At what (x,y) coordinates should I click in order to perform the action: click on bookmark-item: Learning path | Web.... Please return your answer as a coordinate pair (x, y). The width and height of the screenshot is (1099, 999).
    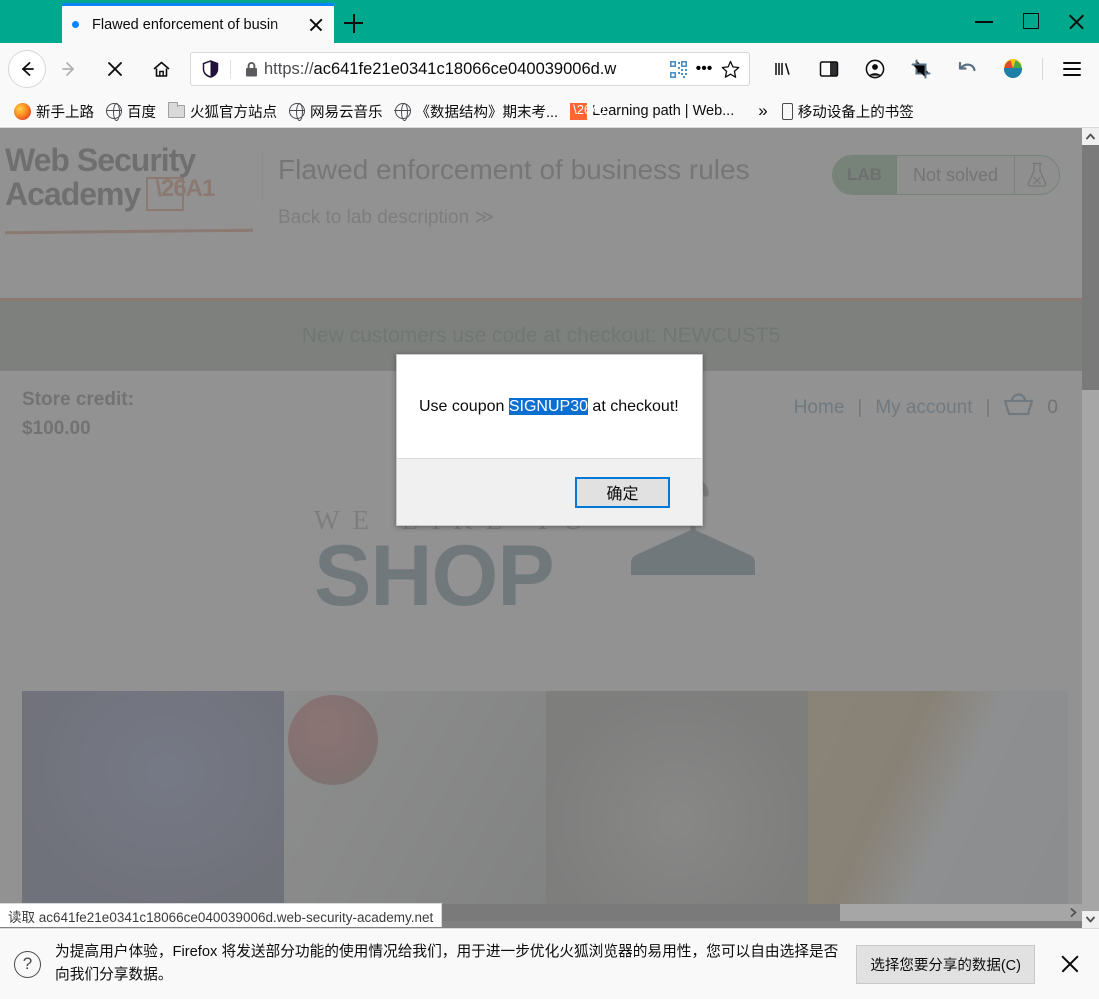
    Looking at the image, I should click on (652, 111).